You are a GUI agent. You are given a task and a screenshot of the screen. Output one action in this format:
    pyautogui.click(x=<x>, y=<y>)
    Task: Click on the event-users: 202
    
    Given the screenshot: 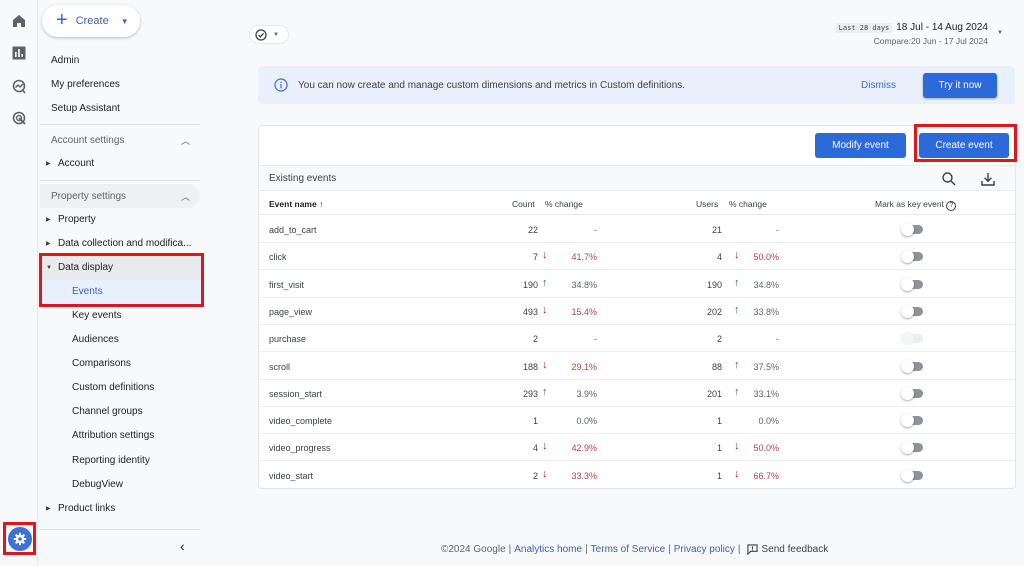 What is the action you would take?
    pyautogui.click(x=714, y=311)
    